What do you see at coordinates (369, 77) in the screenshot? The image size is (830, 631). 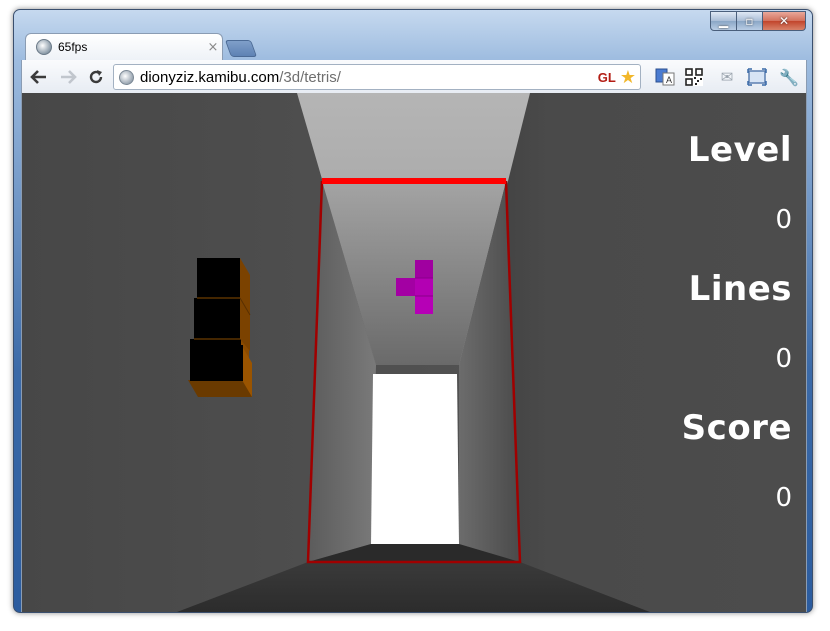 I see `url-text: dionyziz.kamibu.com/3d/tetris/` at bounding box center [369, 77].